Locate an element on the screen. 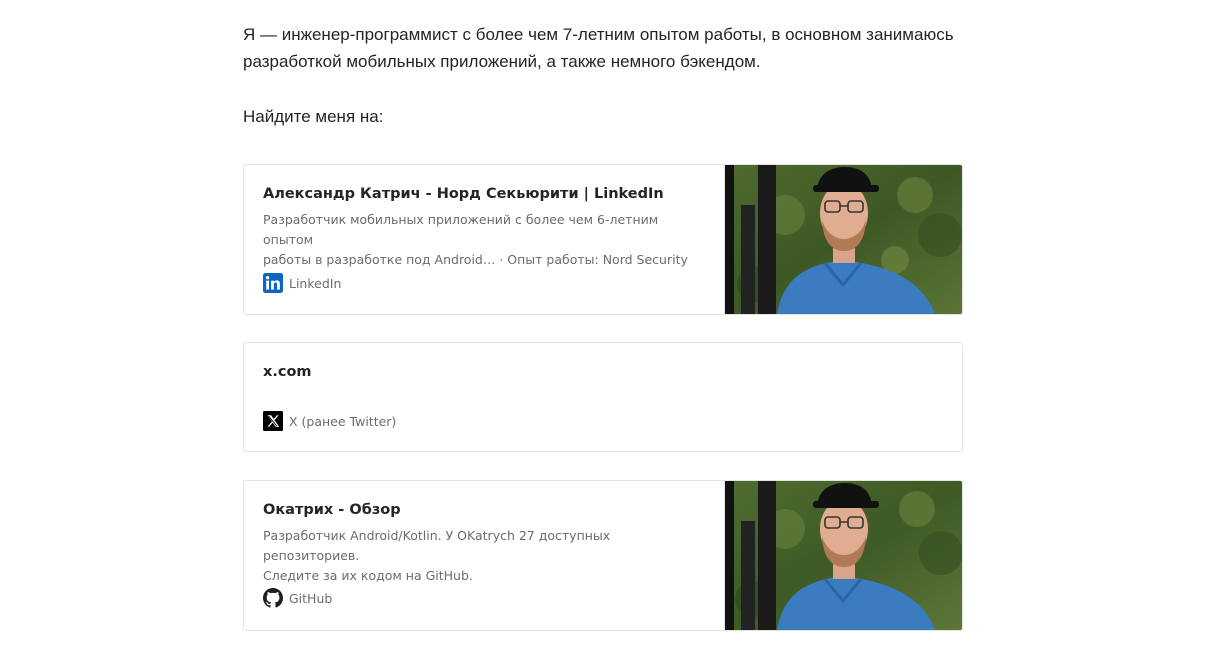 This screenshot has width=1205, height=649. card-description-line: Следите за их кодом на GitHub. is located at coordinates (368, 575).